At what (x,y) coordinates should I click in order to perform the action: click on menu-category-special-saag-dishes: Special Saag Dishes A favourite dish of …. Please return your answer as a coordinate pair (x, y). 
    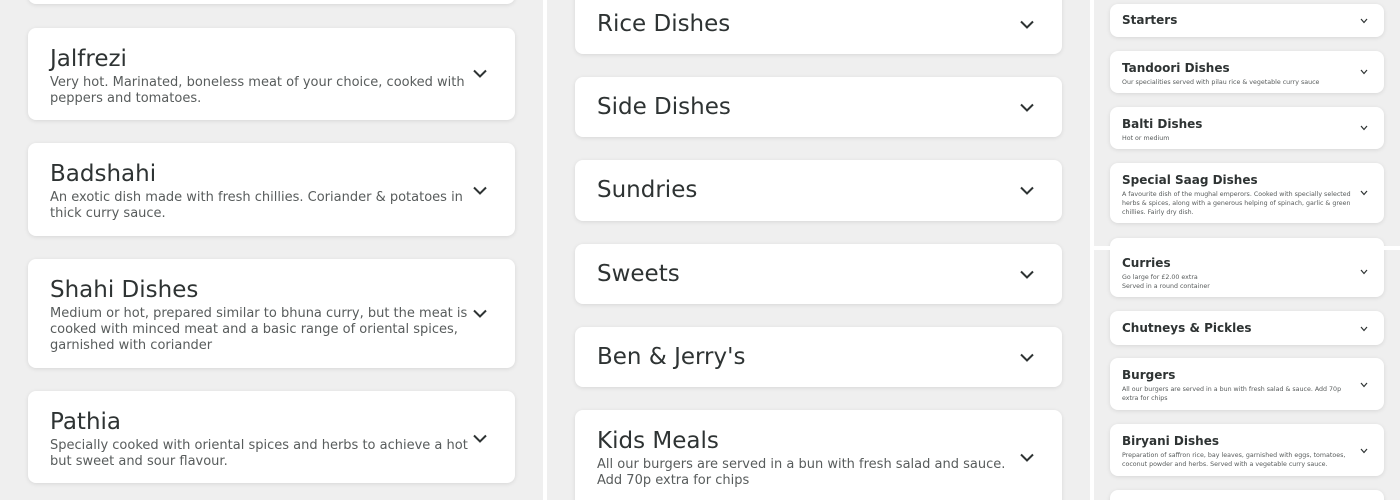
    Looking at the image, I should click on (1247, 193).